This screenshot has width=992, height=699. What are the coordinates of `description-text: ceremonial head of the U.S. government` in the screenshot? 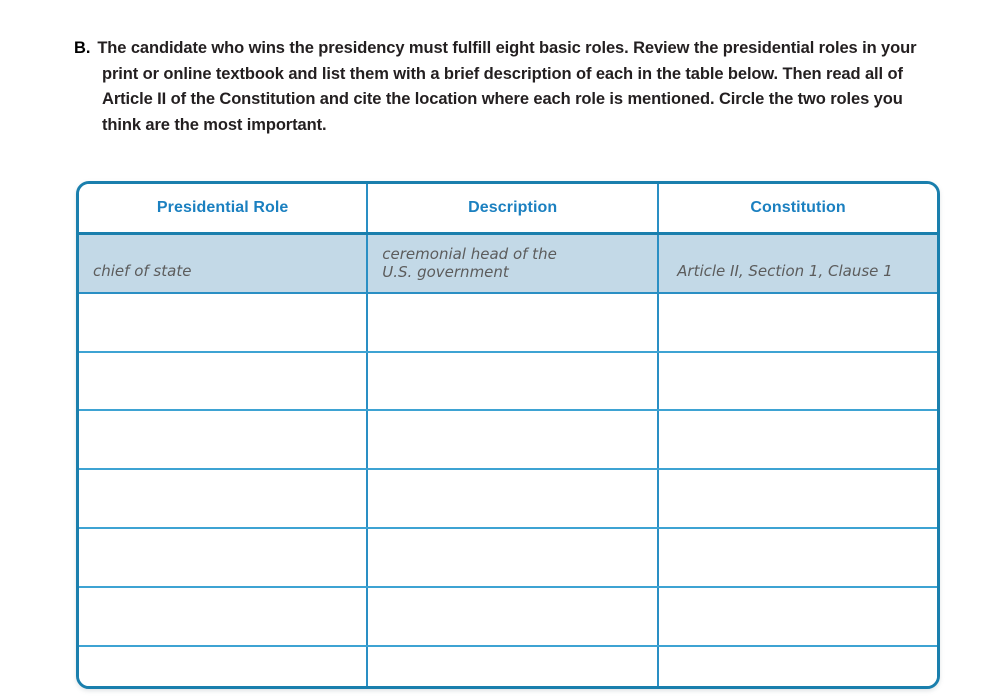 It's located at (512, 263).